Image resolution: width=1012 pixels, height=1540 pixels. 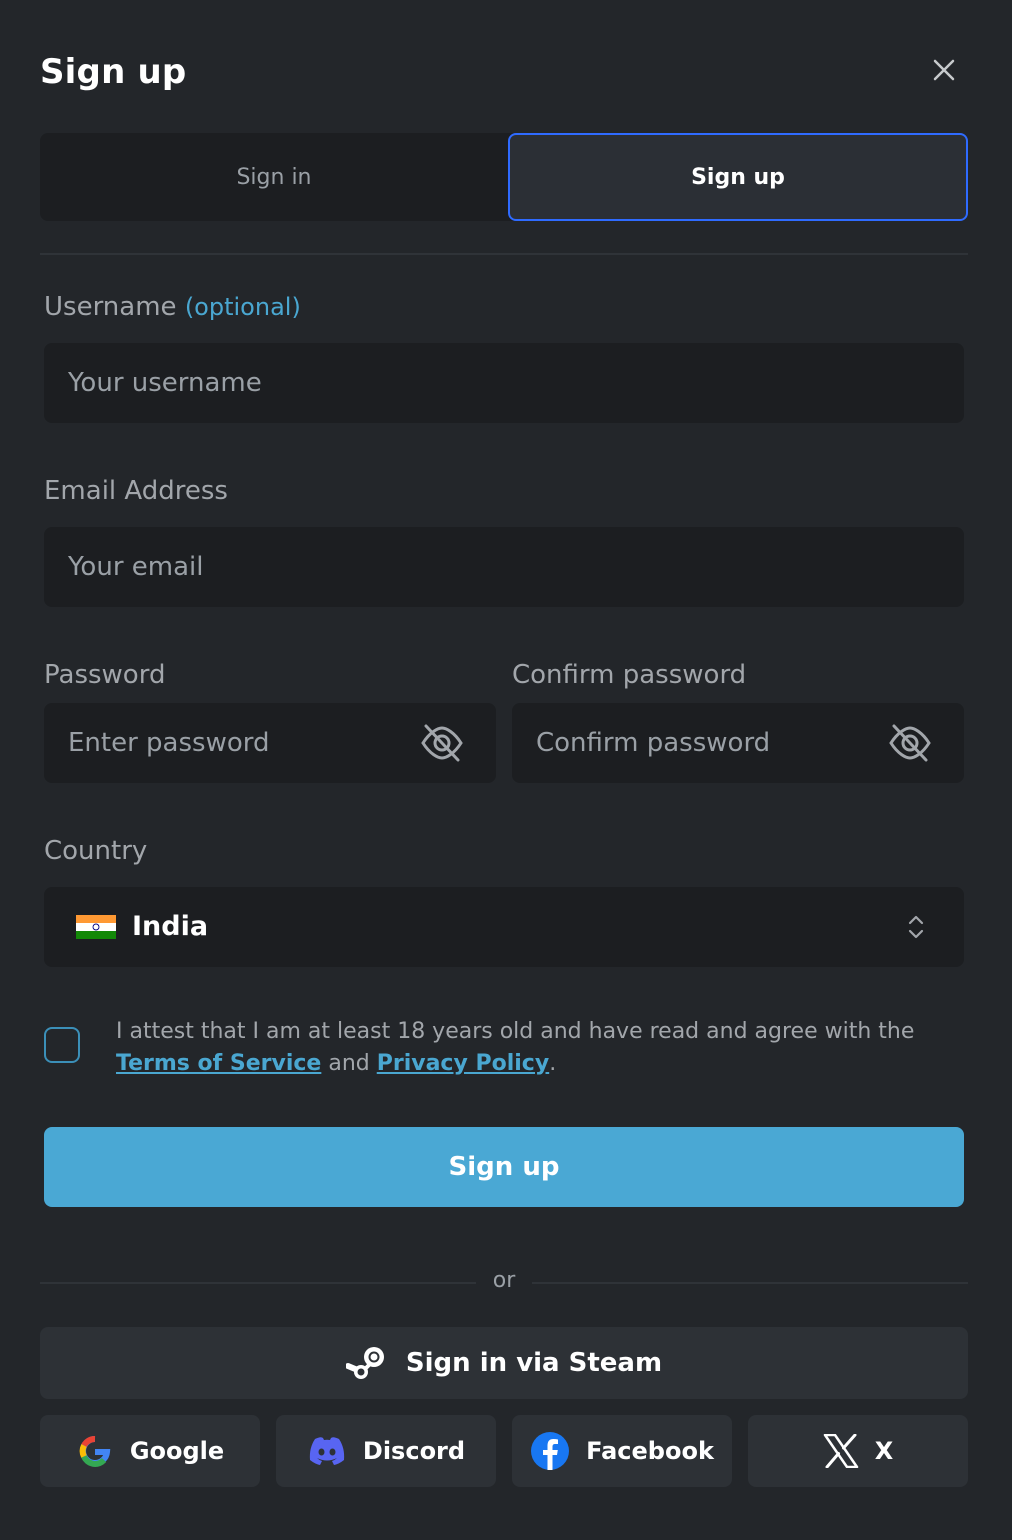 What do you see at coordinates (738, 177) in the screenshot?
I see `tab-sign-up: Sign up` at bounding box center [738, 177].